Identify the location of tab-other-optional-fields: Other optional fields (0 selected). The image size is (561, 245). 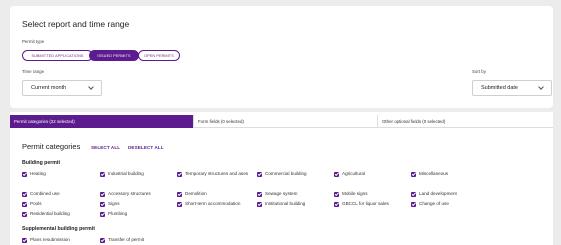
(465, 121).